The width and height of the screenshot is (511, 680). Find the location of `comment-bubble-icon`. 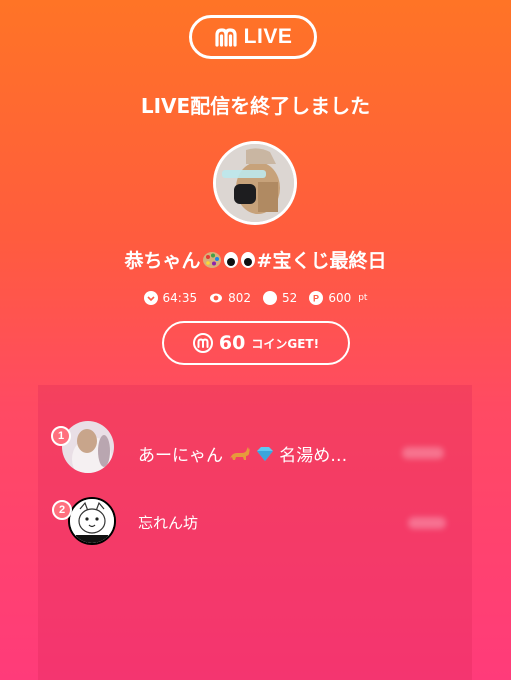

comment-bubble-icon is located at coordinates (270, 298).